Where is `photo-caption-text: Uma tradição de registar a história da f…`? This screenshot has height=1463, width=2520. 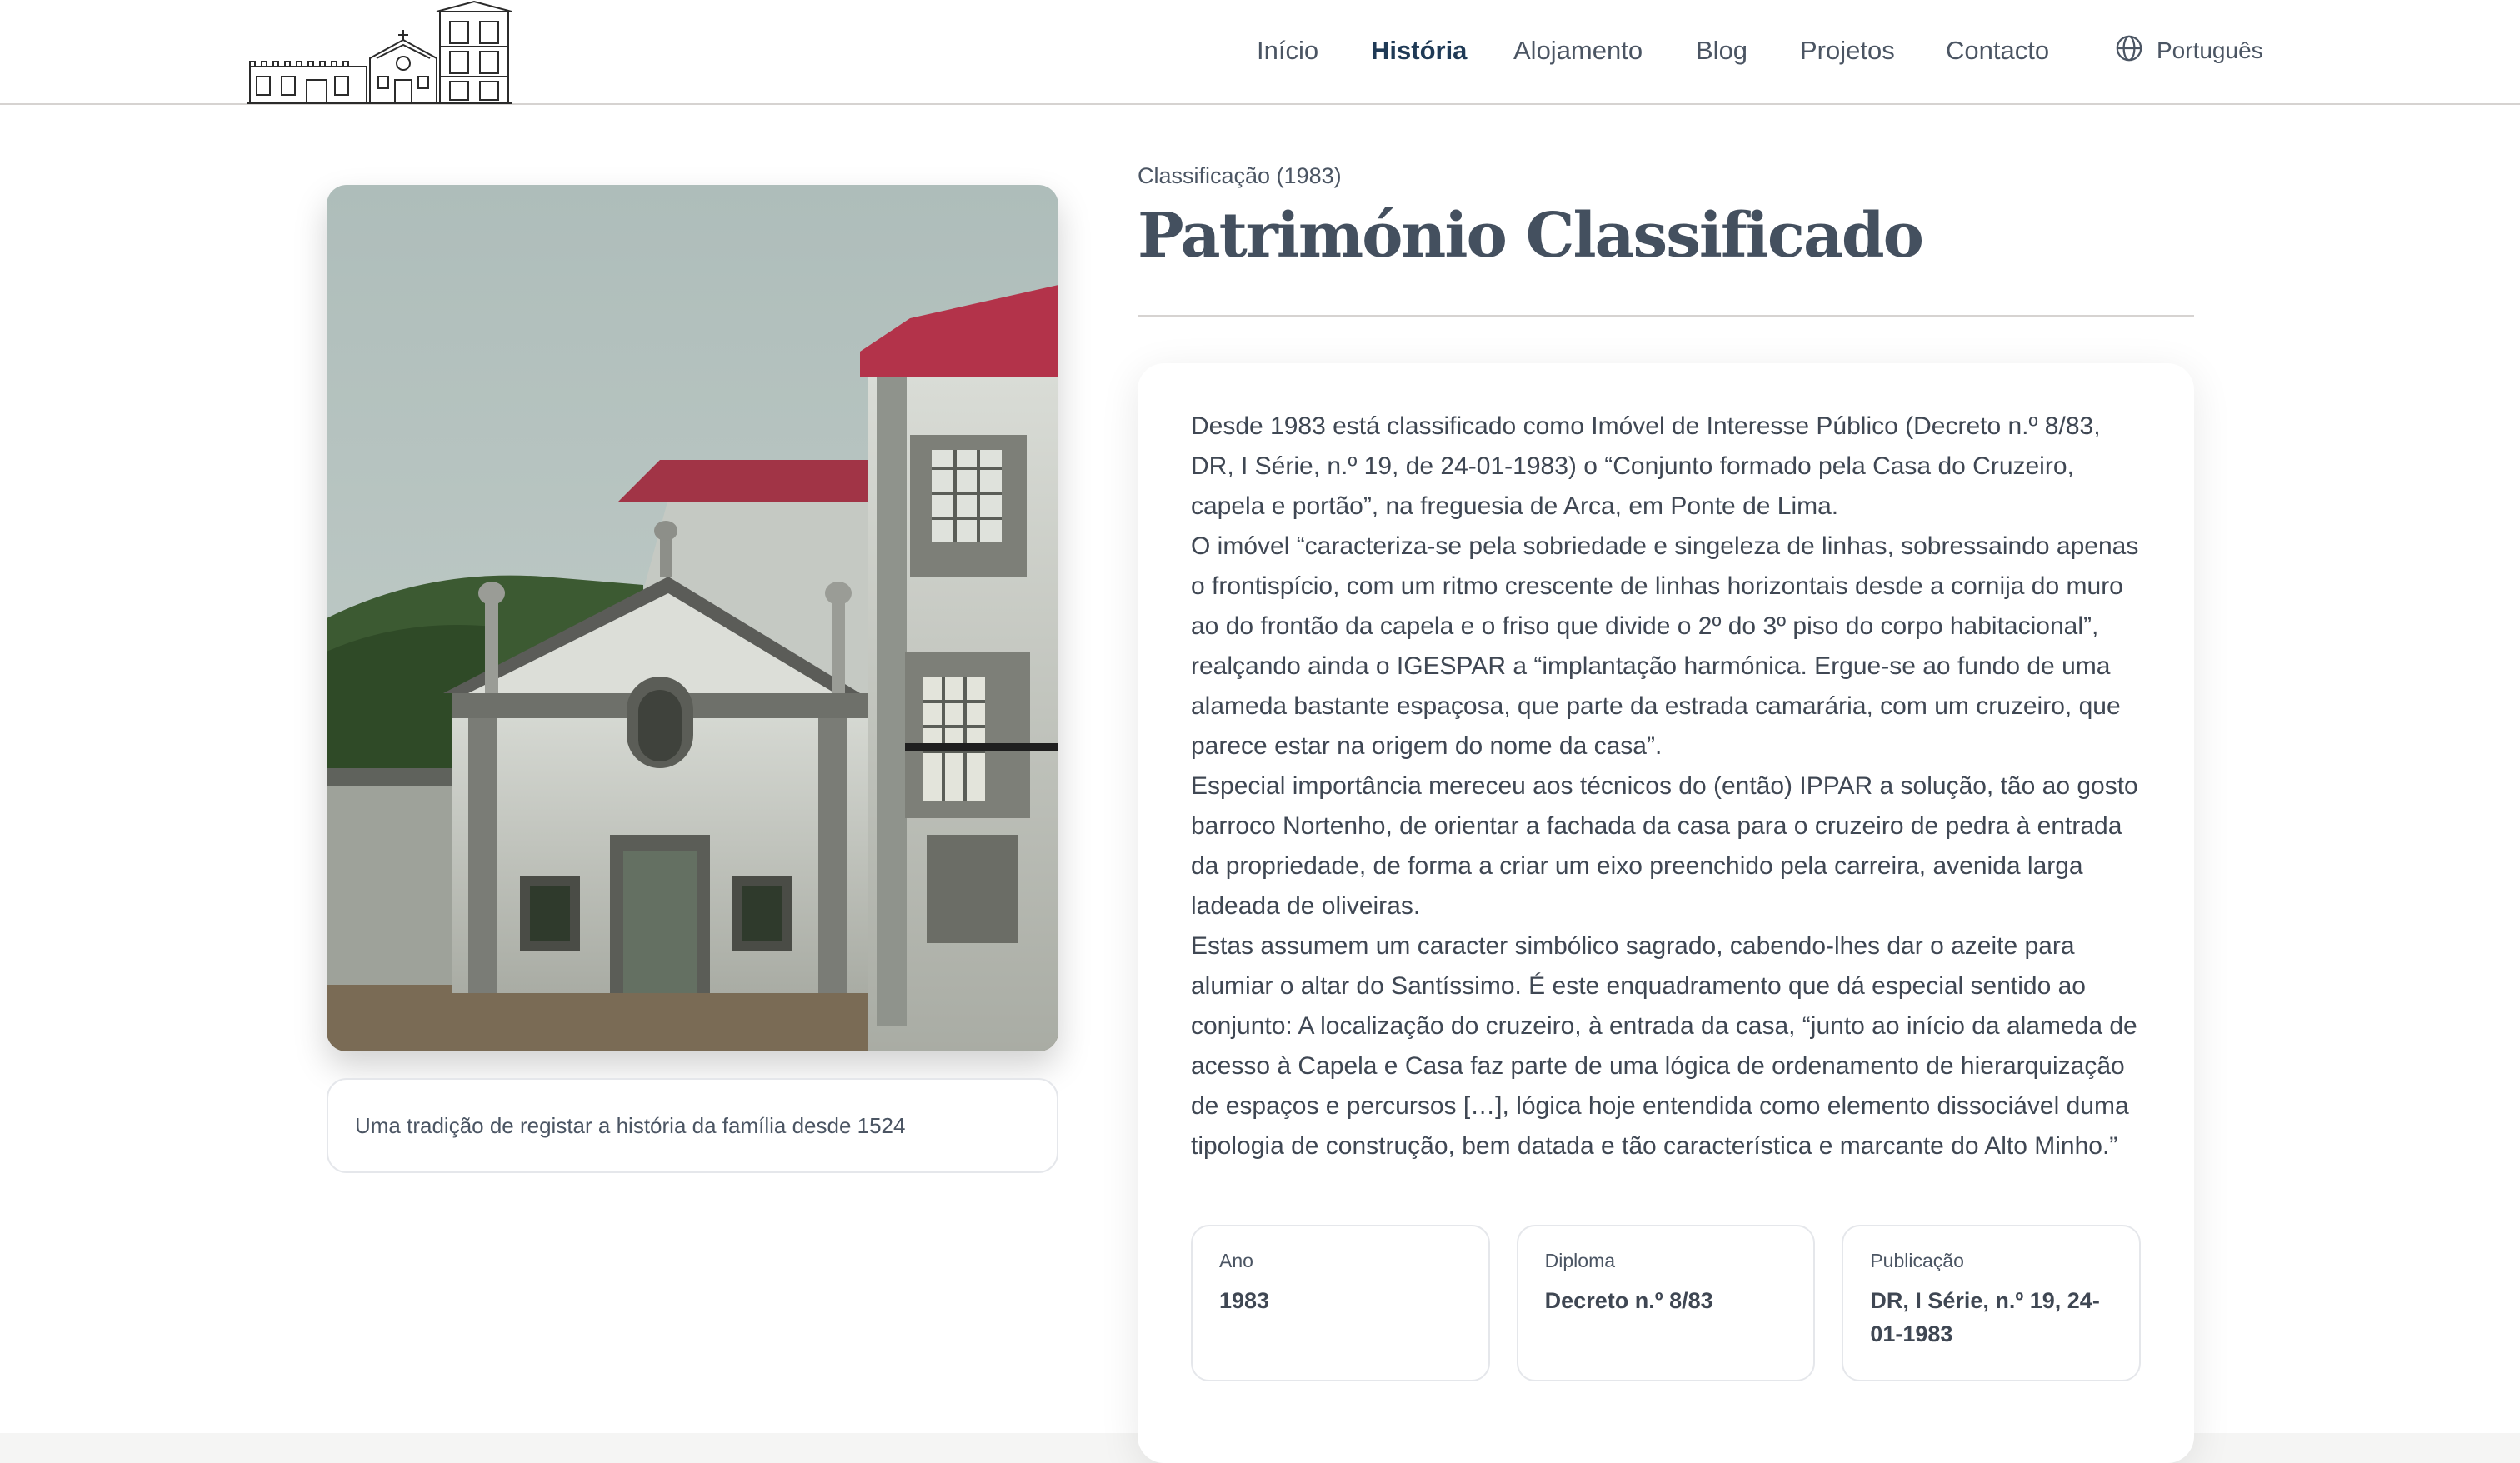
photo-caption-text: Uma tradição de registar a história da f… is located at coordinates (630, 1125).